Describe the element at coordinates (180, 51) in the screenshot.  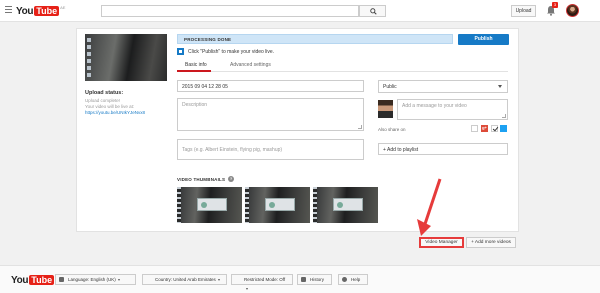
I see `info-icon` at that location.